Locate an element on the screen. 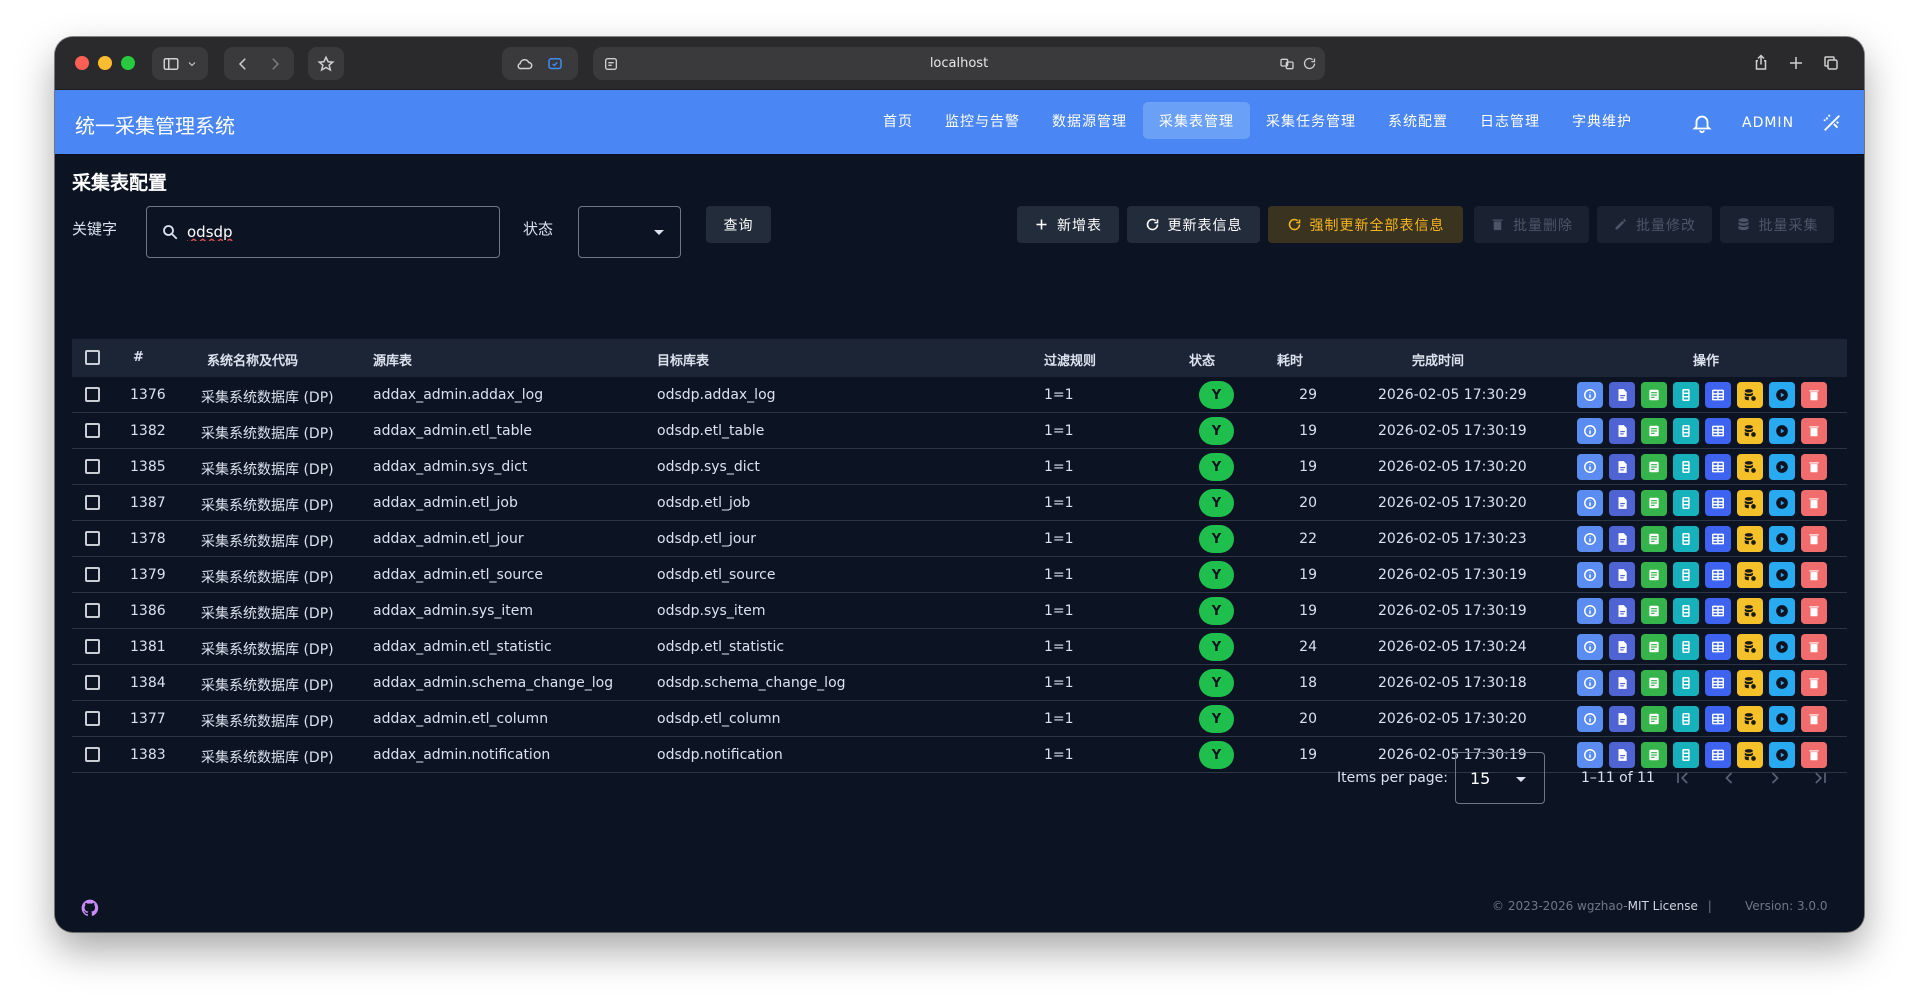 Image resolution: width=1919 pixels, height=1005 pixels. share-icon is located at coordinates (1761, 63).